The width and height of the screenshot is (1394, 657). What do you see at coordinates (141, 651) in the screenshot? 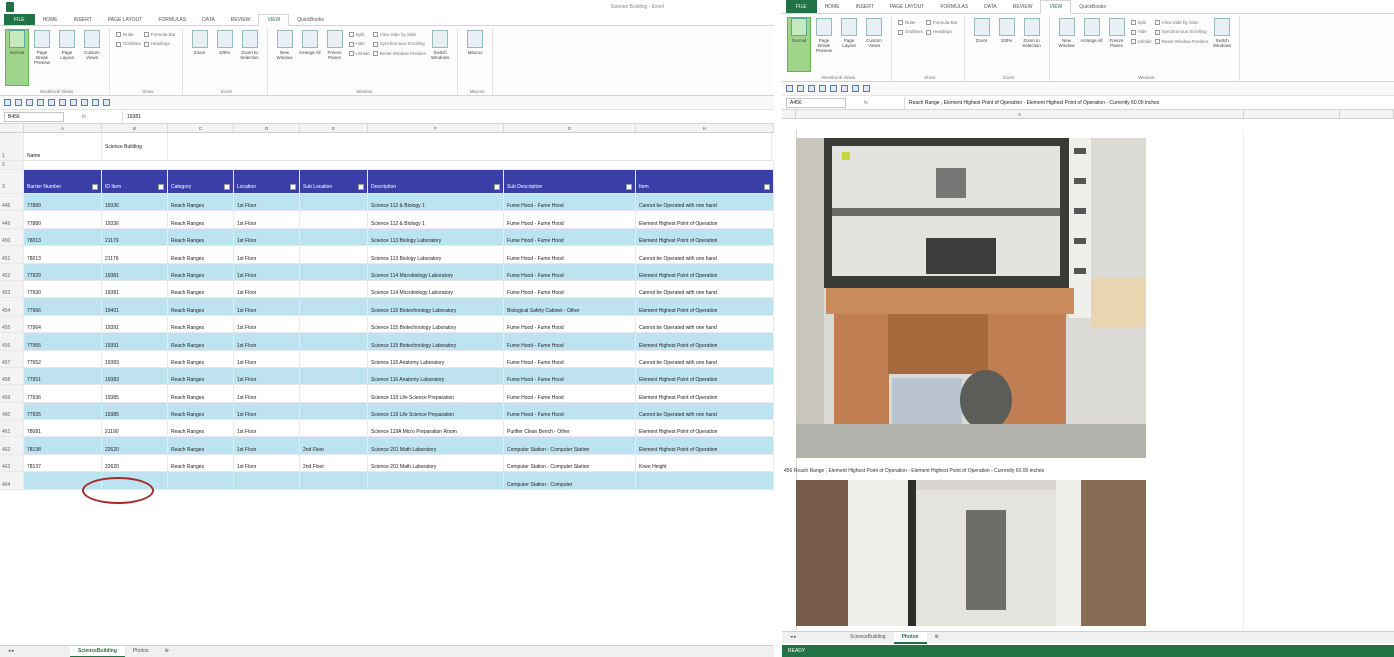
I see `sheet-tab-photos: Photos` at bounding box center [141, 651].